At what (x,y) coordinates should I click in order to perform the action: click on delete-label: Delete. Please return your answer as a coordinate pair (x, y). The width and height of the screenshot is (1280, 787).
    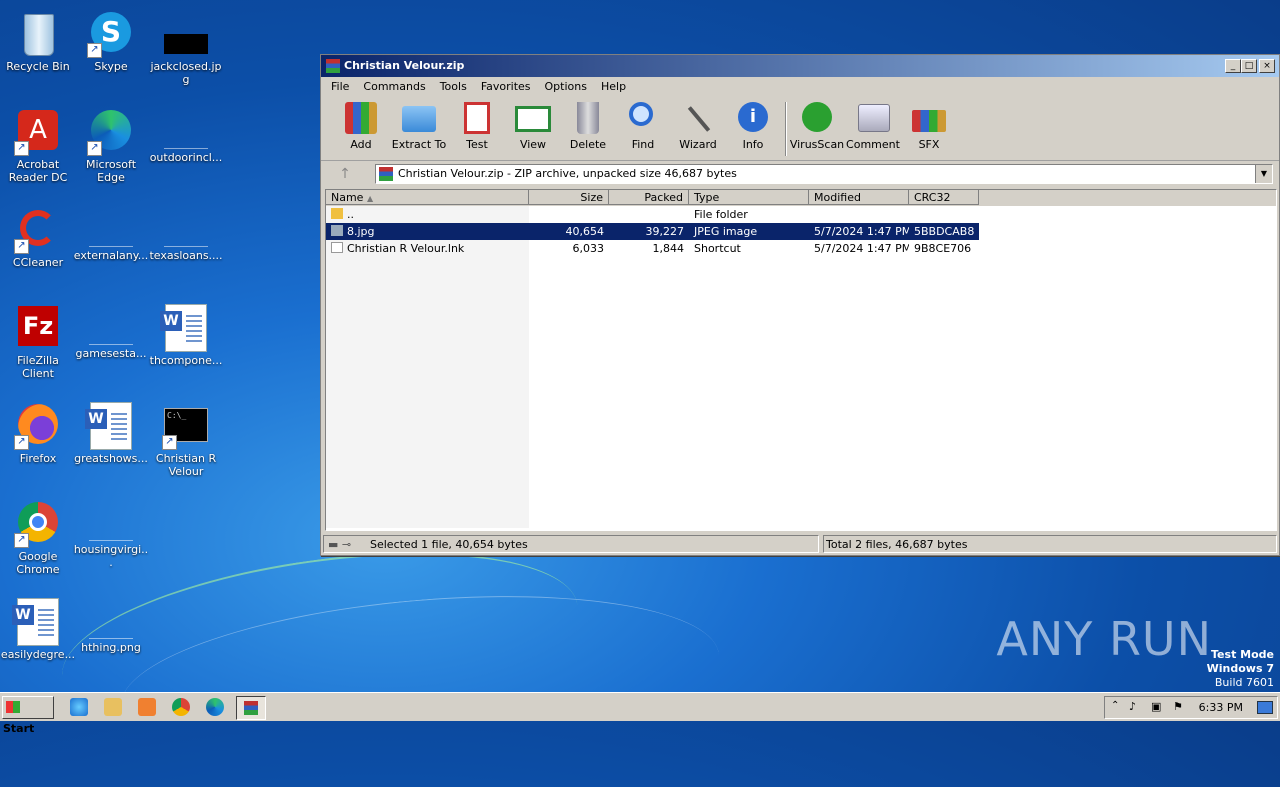
    Looking at the image, I should click on (588, 144).